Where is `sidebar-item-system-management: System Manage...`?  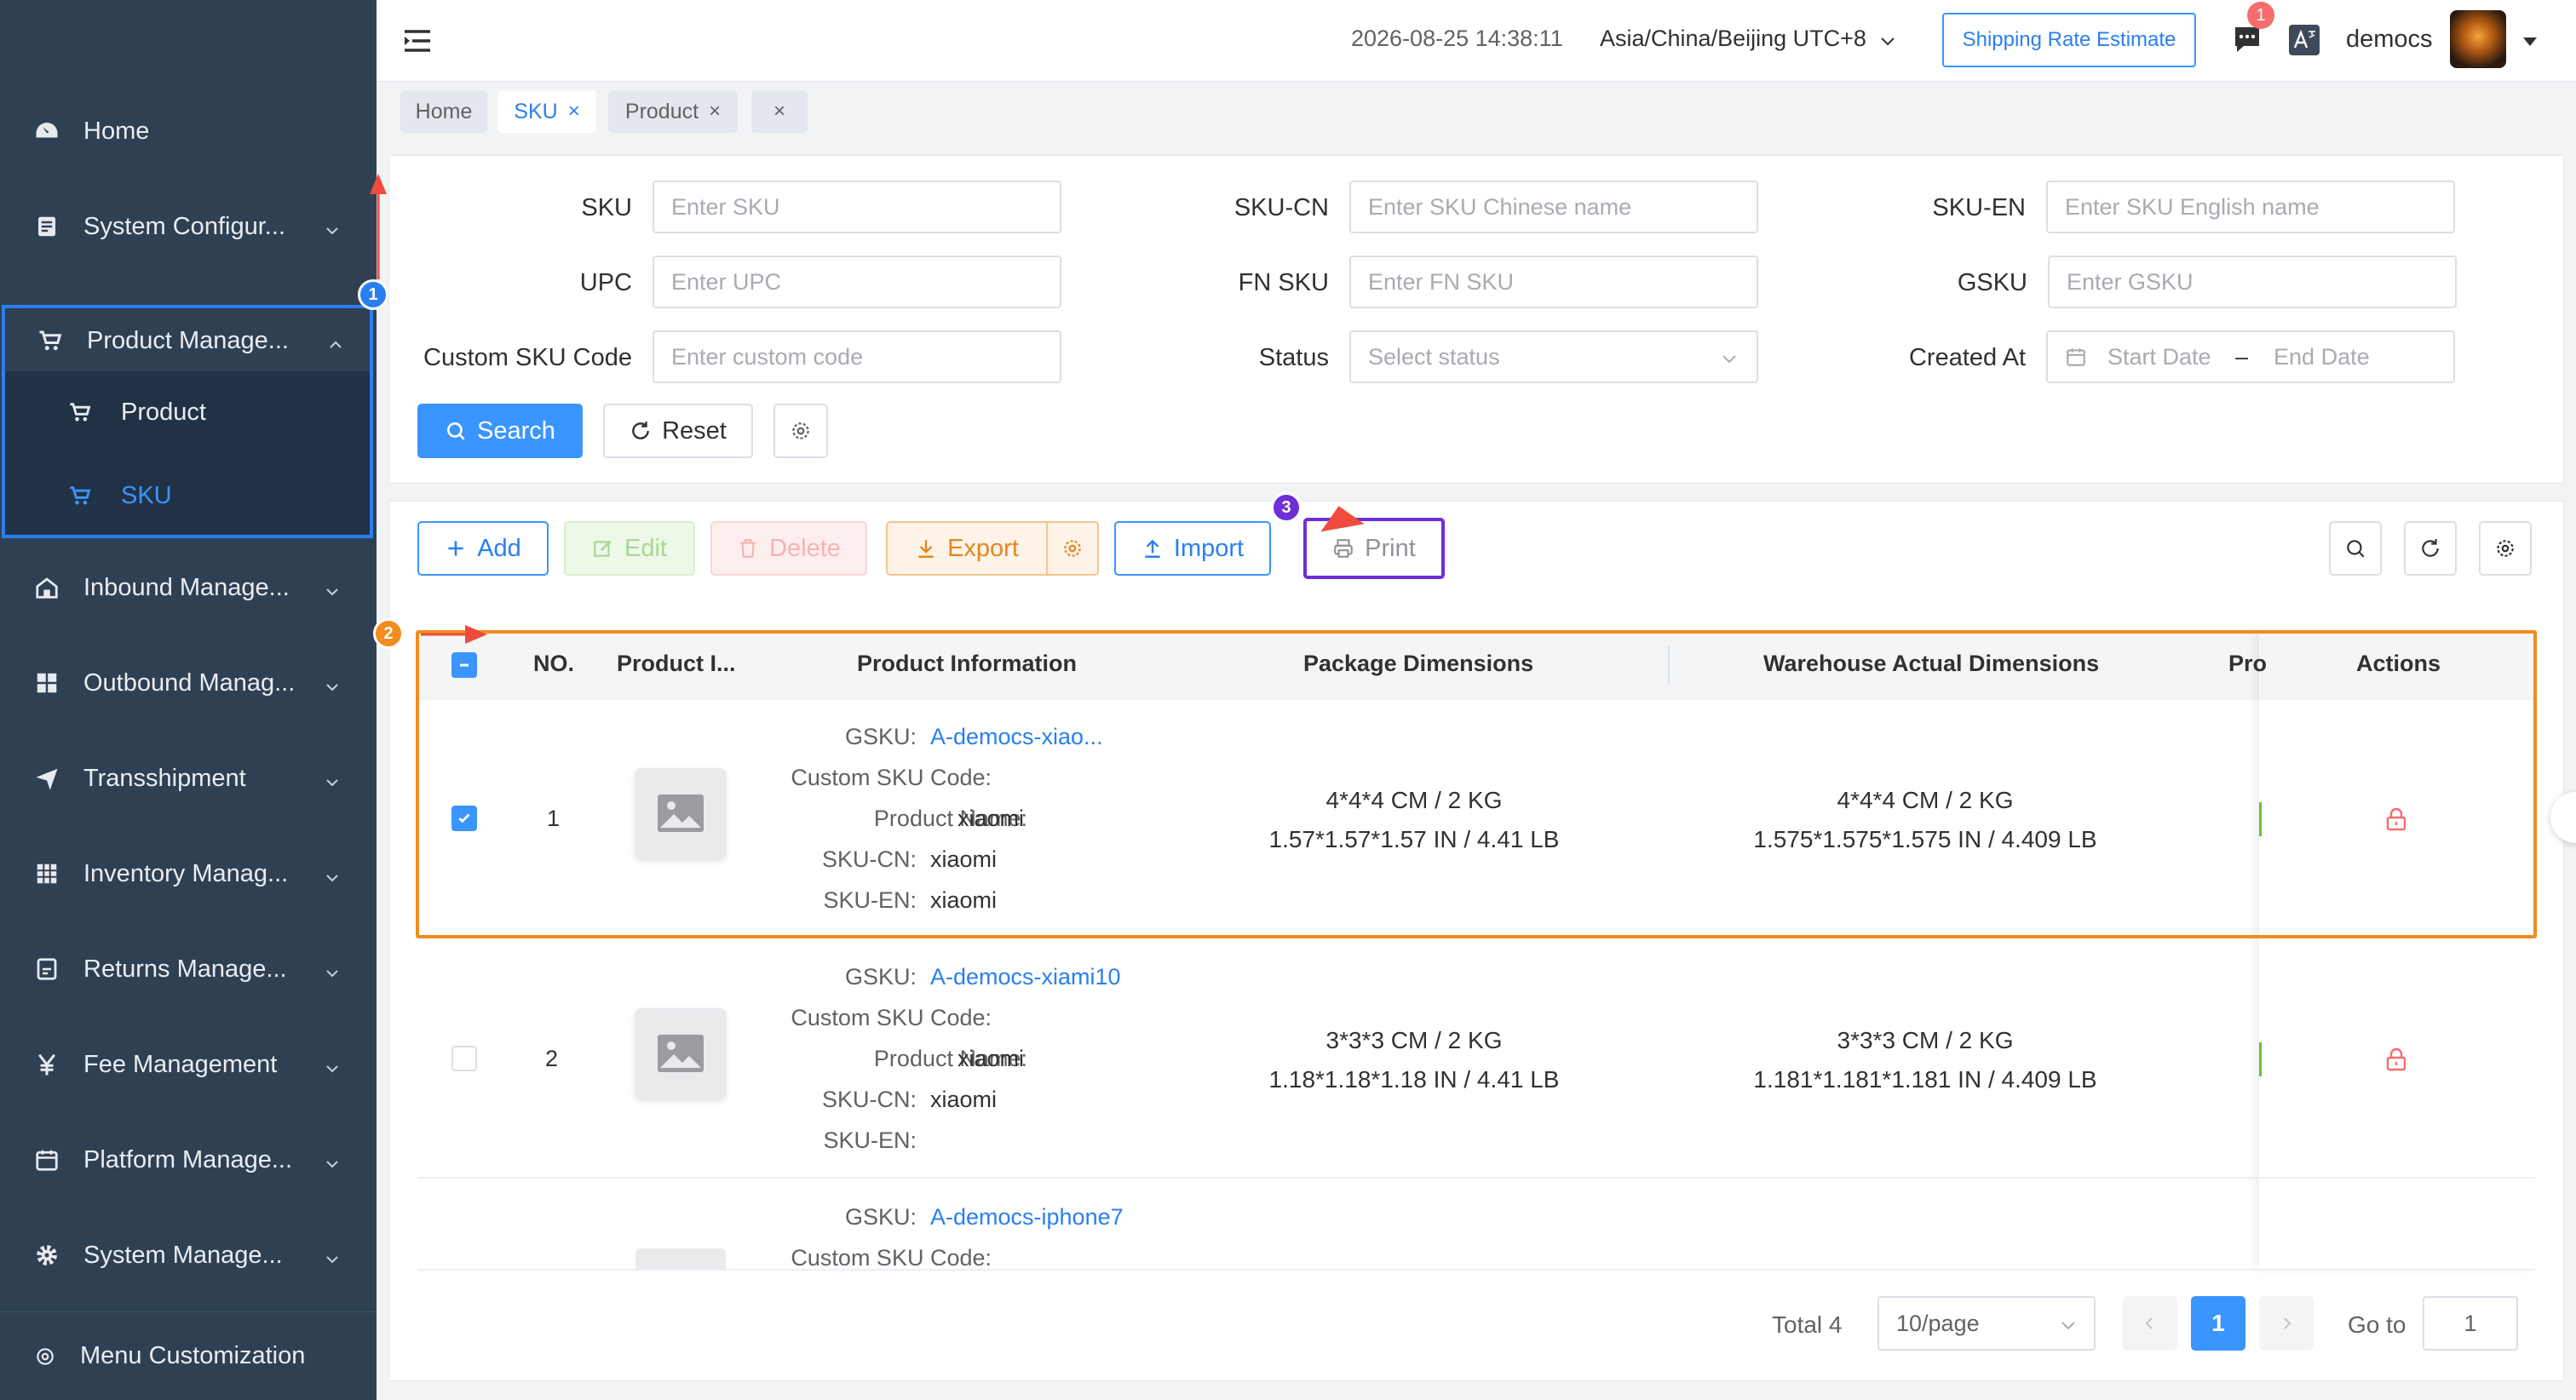
sidebar-item-system-management: System Manage... is located at coordinates (188, 1255).